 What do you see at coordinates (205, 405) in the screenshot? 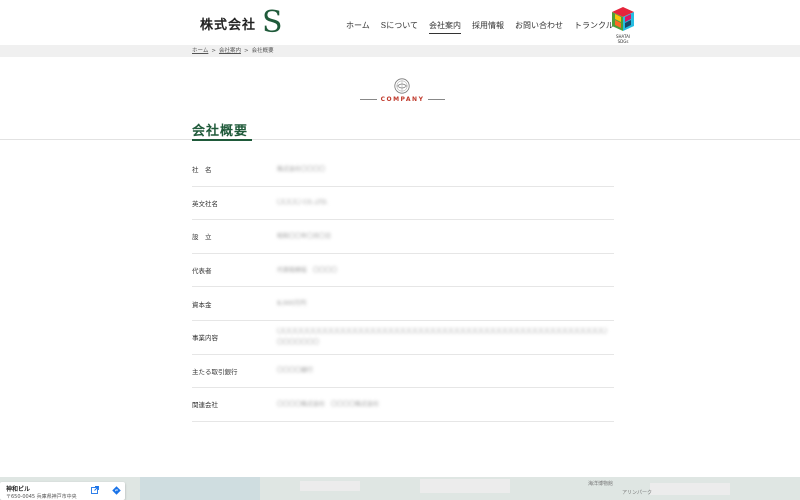
I see `row-label: 関連会社` at bounding box center [205, 405].